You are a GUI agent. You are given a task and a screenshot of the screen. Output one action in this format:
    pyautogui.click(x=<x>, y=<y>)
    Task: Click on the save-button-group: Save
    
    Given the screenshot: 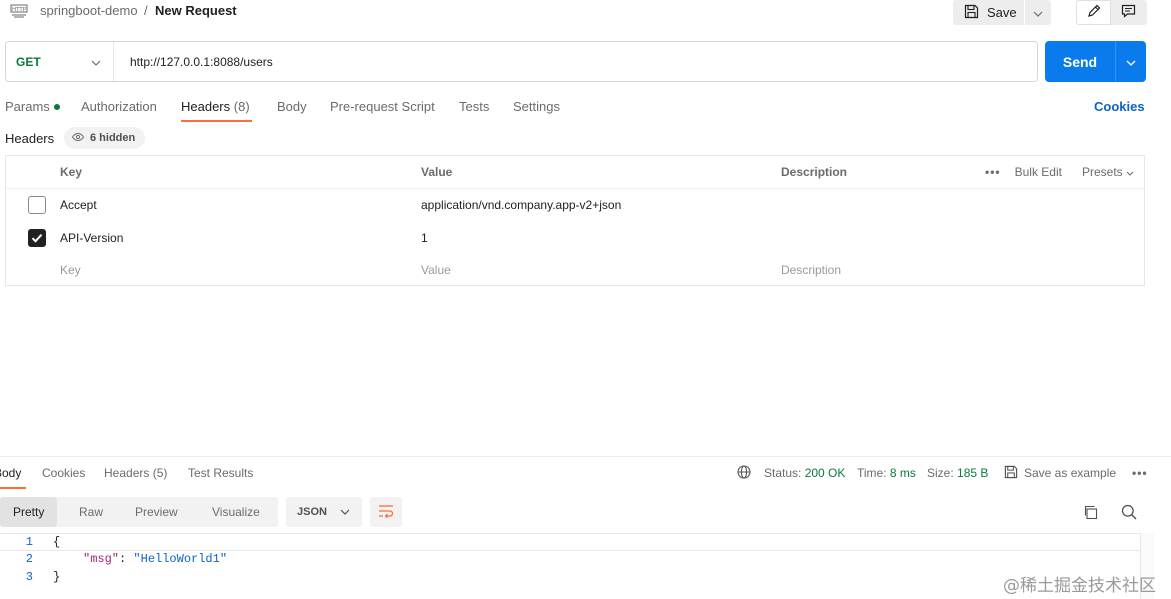 What is the action you would take?
    pyautogui.click(x=1002, y=12)
    